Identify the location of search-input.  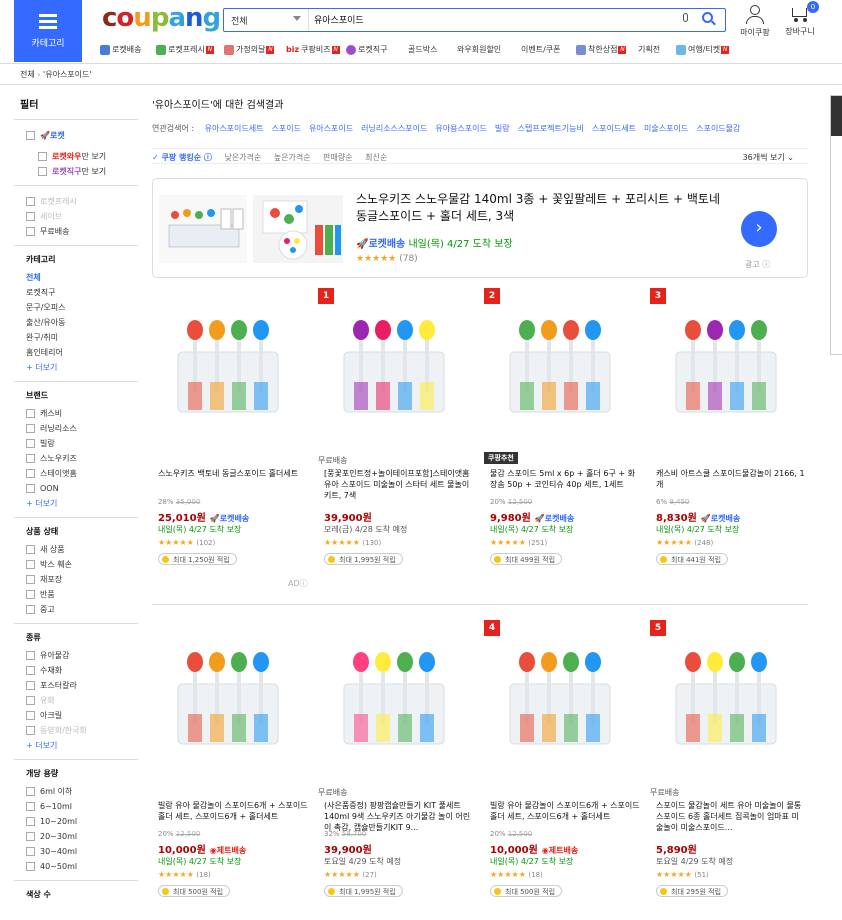
(494, 19).